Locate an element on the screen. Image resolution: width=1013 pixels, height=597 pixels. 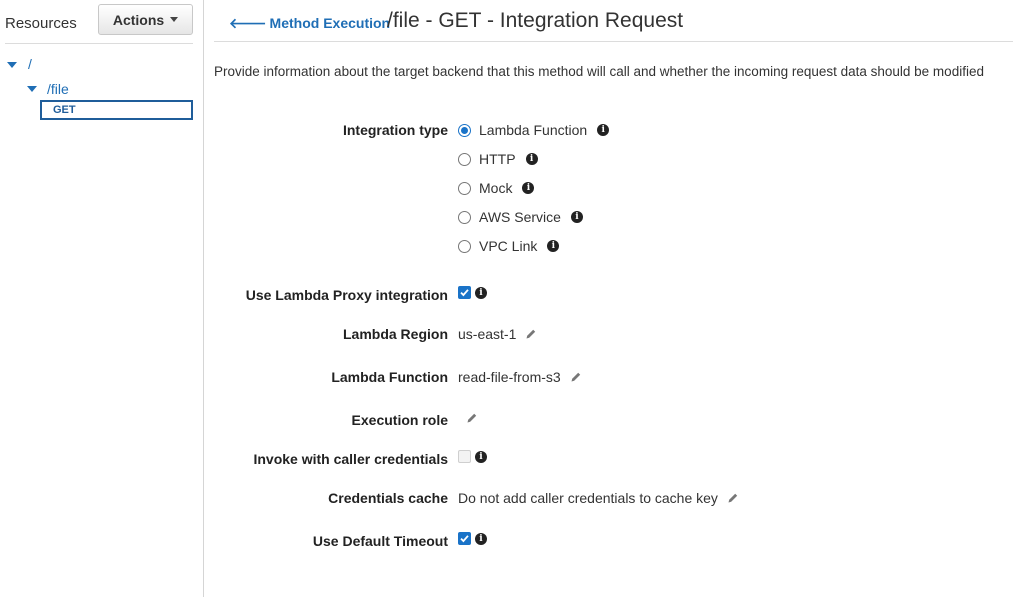
tree-item-file: /file is located at coordinates (58, 89).